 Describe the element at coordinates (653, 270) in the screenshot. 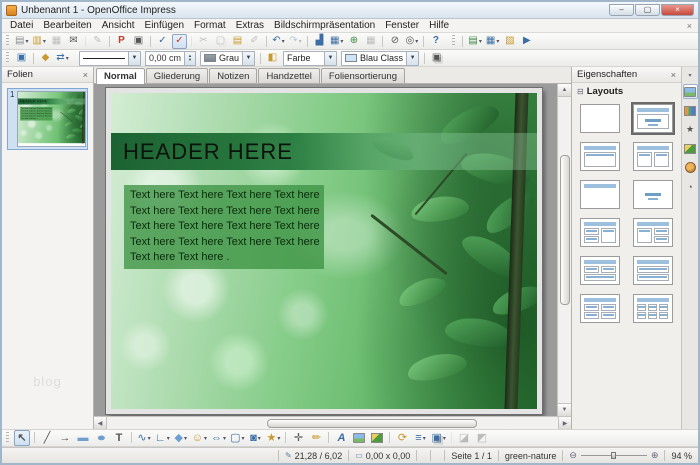

I see `layout-title-content-over-content` at that location.